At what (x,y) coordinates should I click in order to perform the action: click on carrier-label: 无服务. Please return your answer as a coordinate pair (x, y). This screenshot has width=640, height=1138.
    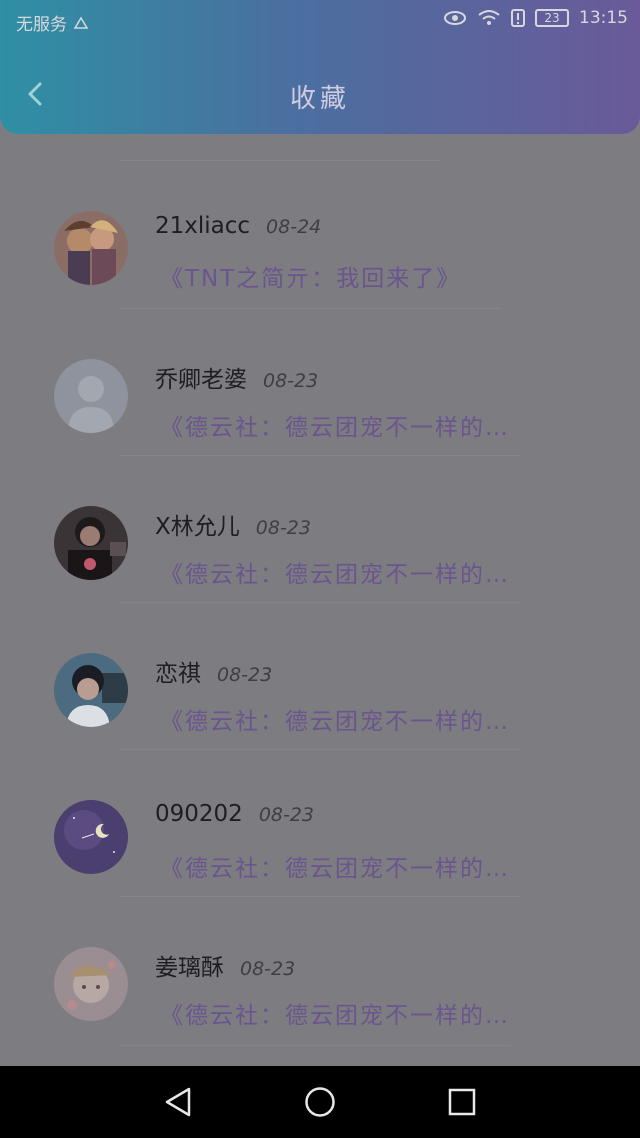
    Looking at the image, I should click on (41, 25).